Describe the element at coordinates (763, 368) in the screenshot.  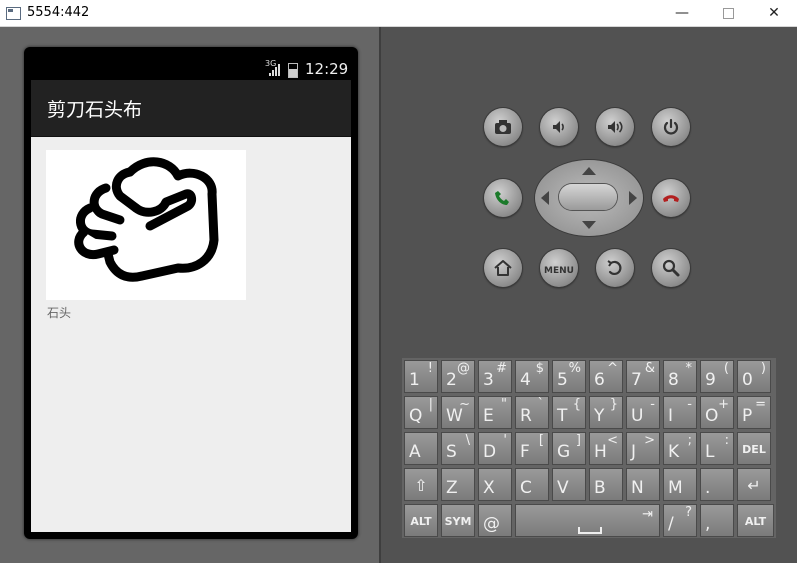
I see `key-alt-label: )` at that location.